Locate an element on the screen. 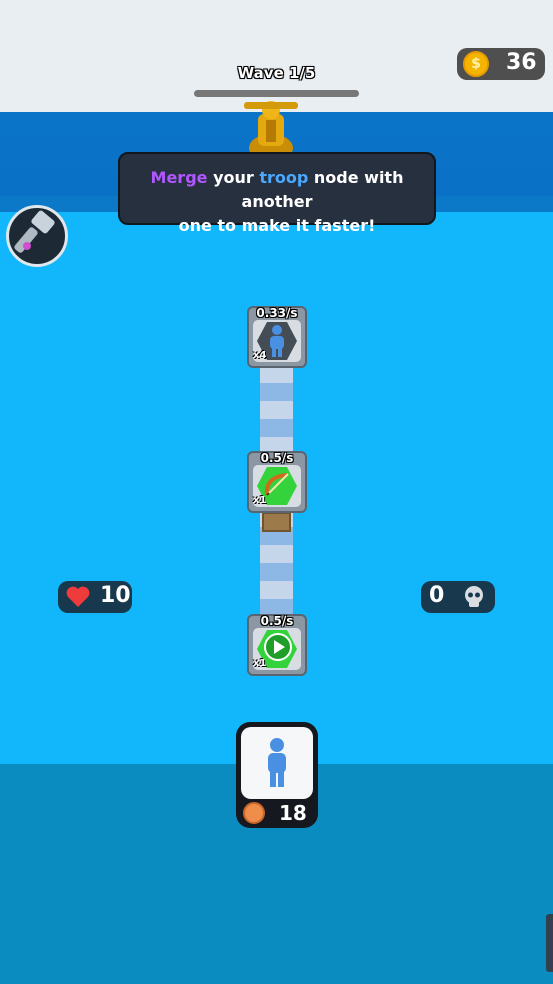 This screenshot has height=984, width=553. troop-word: troop is located at coordinates (284, 177).